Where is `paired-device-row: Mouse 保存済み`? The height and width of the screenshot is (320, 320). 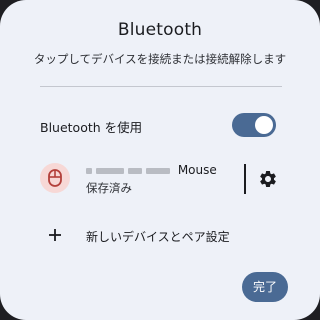
paired-device-row: Mouse 保存済み is located at coordinates (160, 179).